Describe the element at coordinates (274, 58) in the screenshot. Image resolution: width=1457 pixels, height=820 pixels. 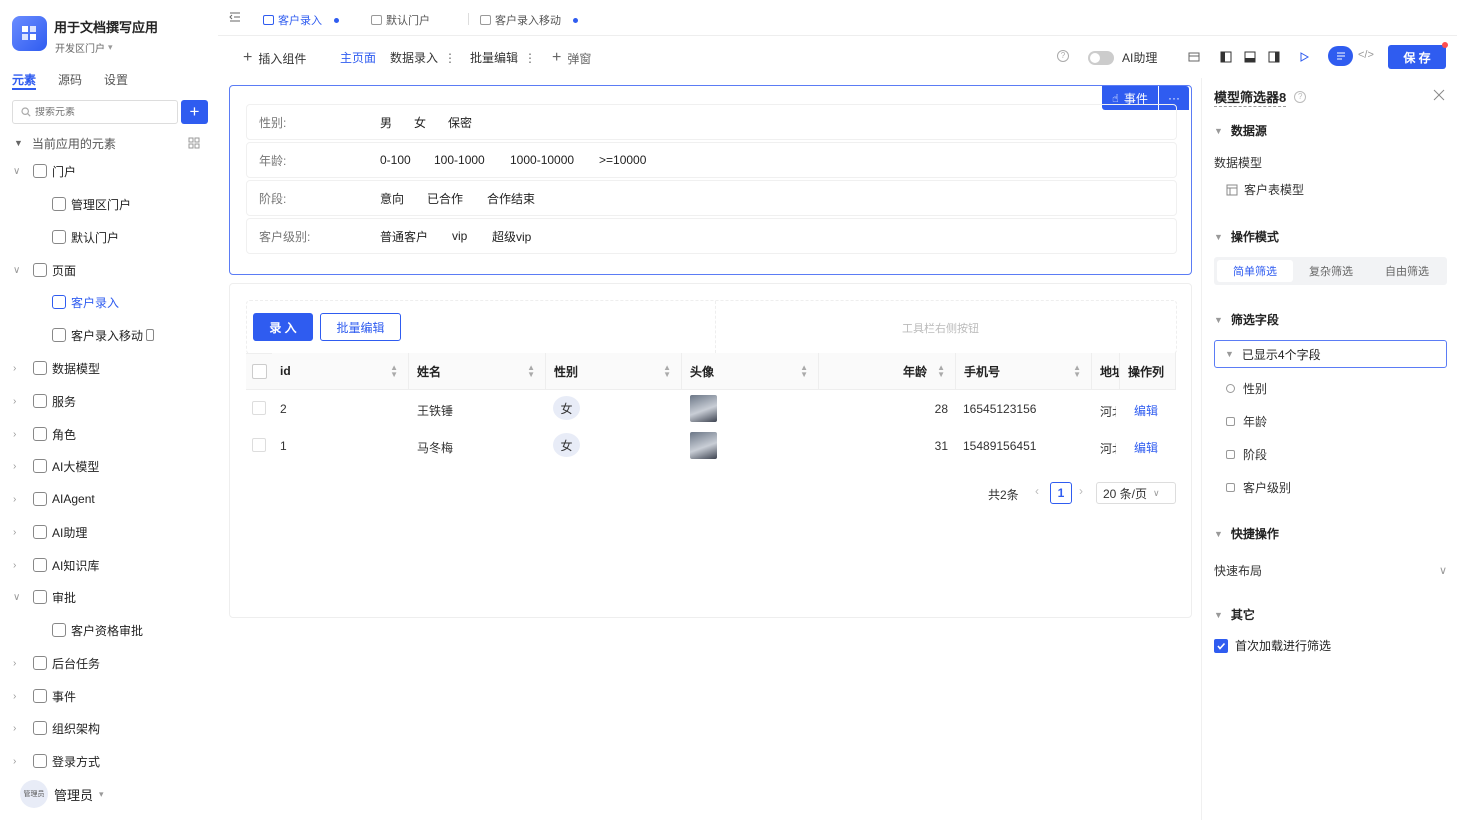
I see `insert-component-button: + 插入组件` at that location.